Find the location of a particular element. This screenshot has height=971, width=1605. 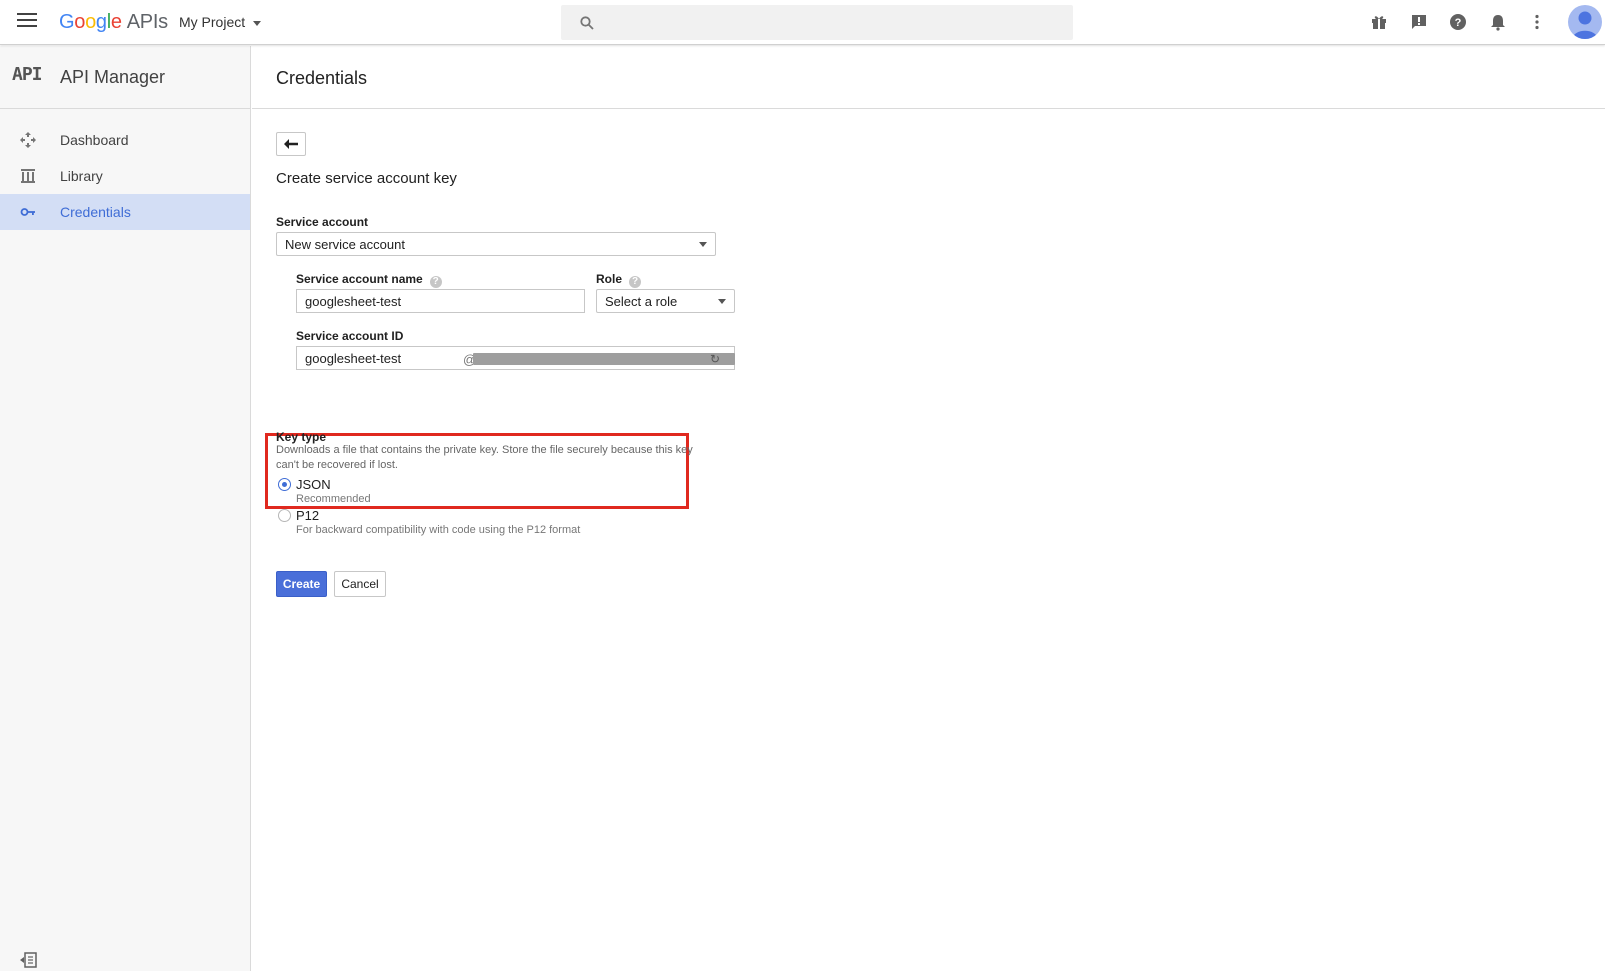

feedback-icon is located at coordinates (1419, 22).